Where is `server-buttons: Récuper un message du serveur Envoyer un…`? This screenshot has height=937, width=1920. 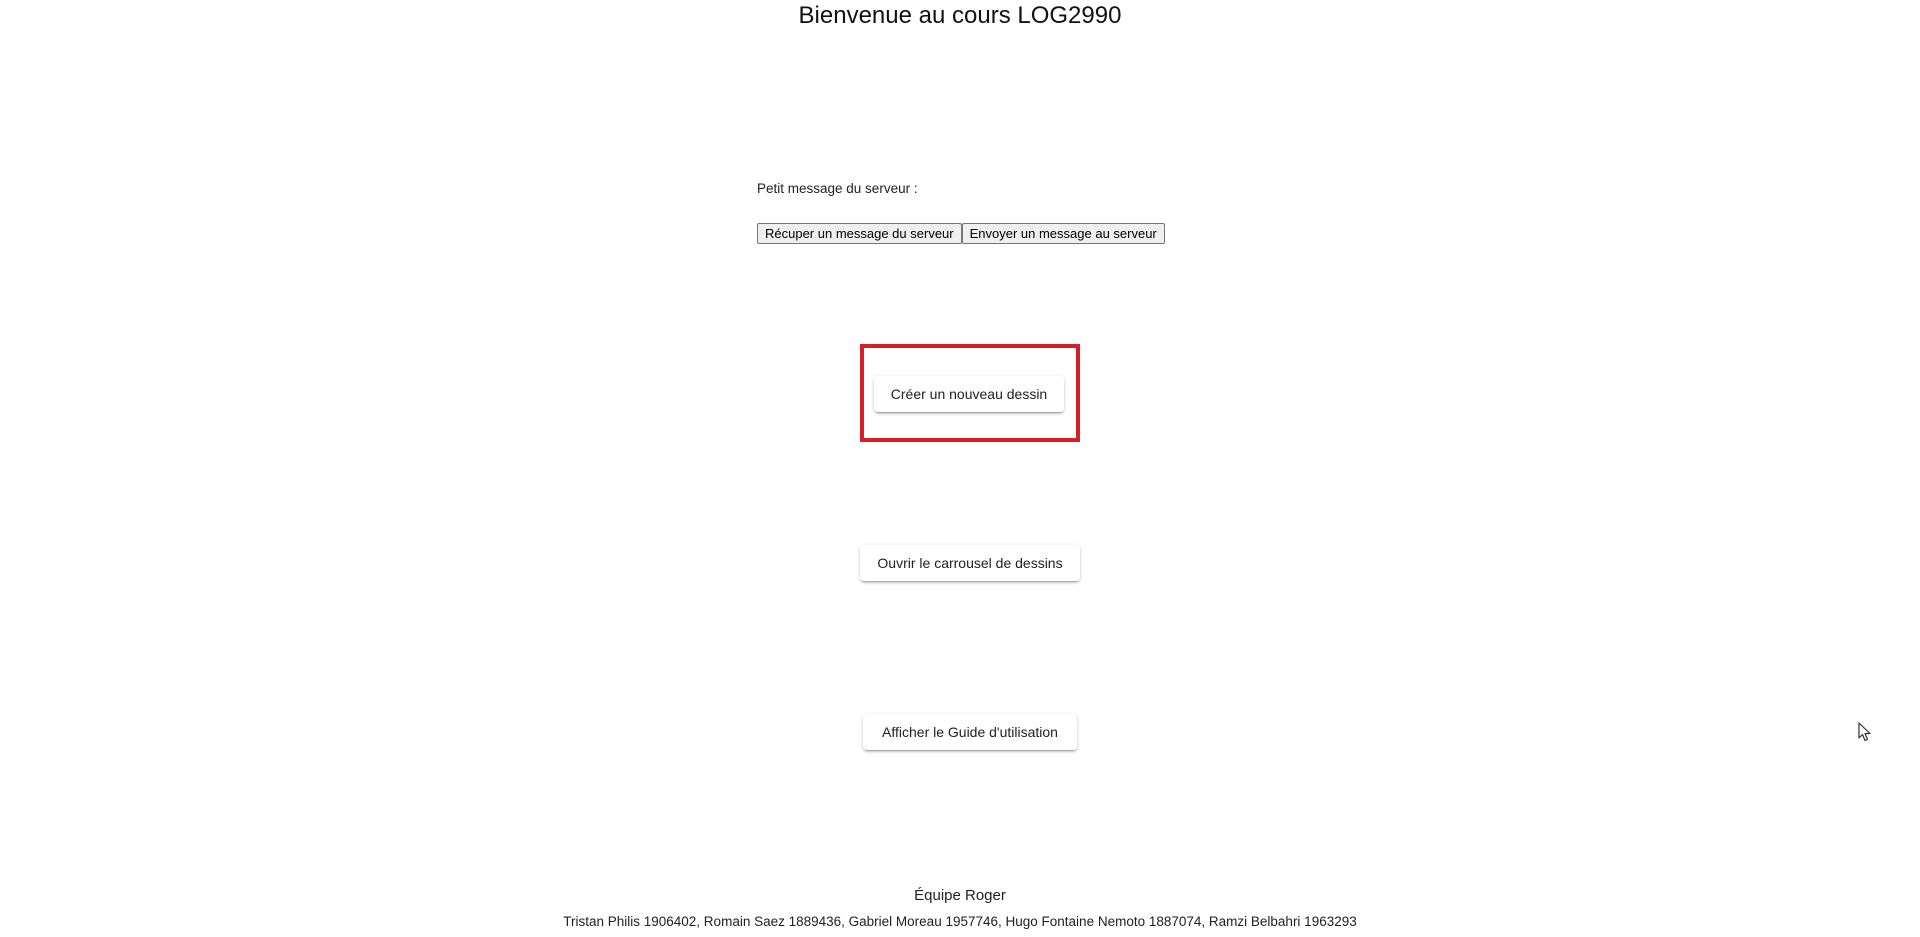 server-buttons: Récuper un message du serveur Envoyer un… is located at coordinates (961, 233).